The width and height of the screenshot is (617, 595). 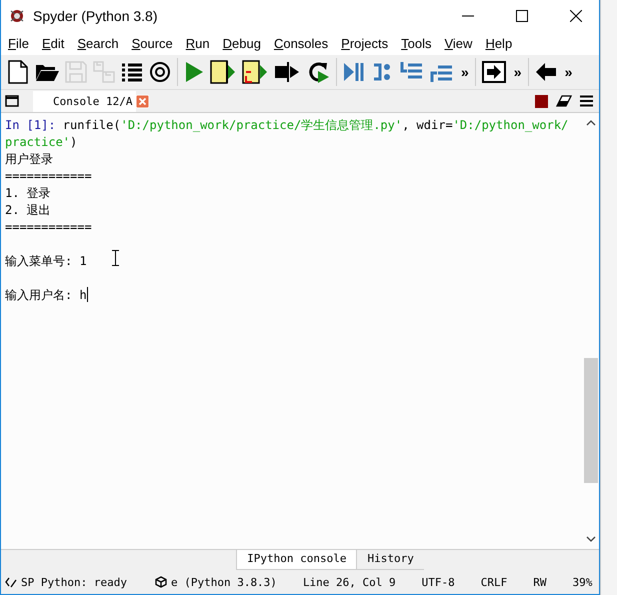 What do you see at coordinates (498, 43) in the screenshot?
I see `menu-item: Help` at bounding box center [498, 43].